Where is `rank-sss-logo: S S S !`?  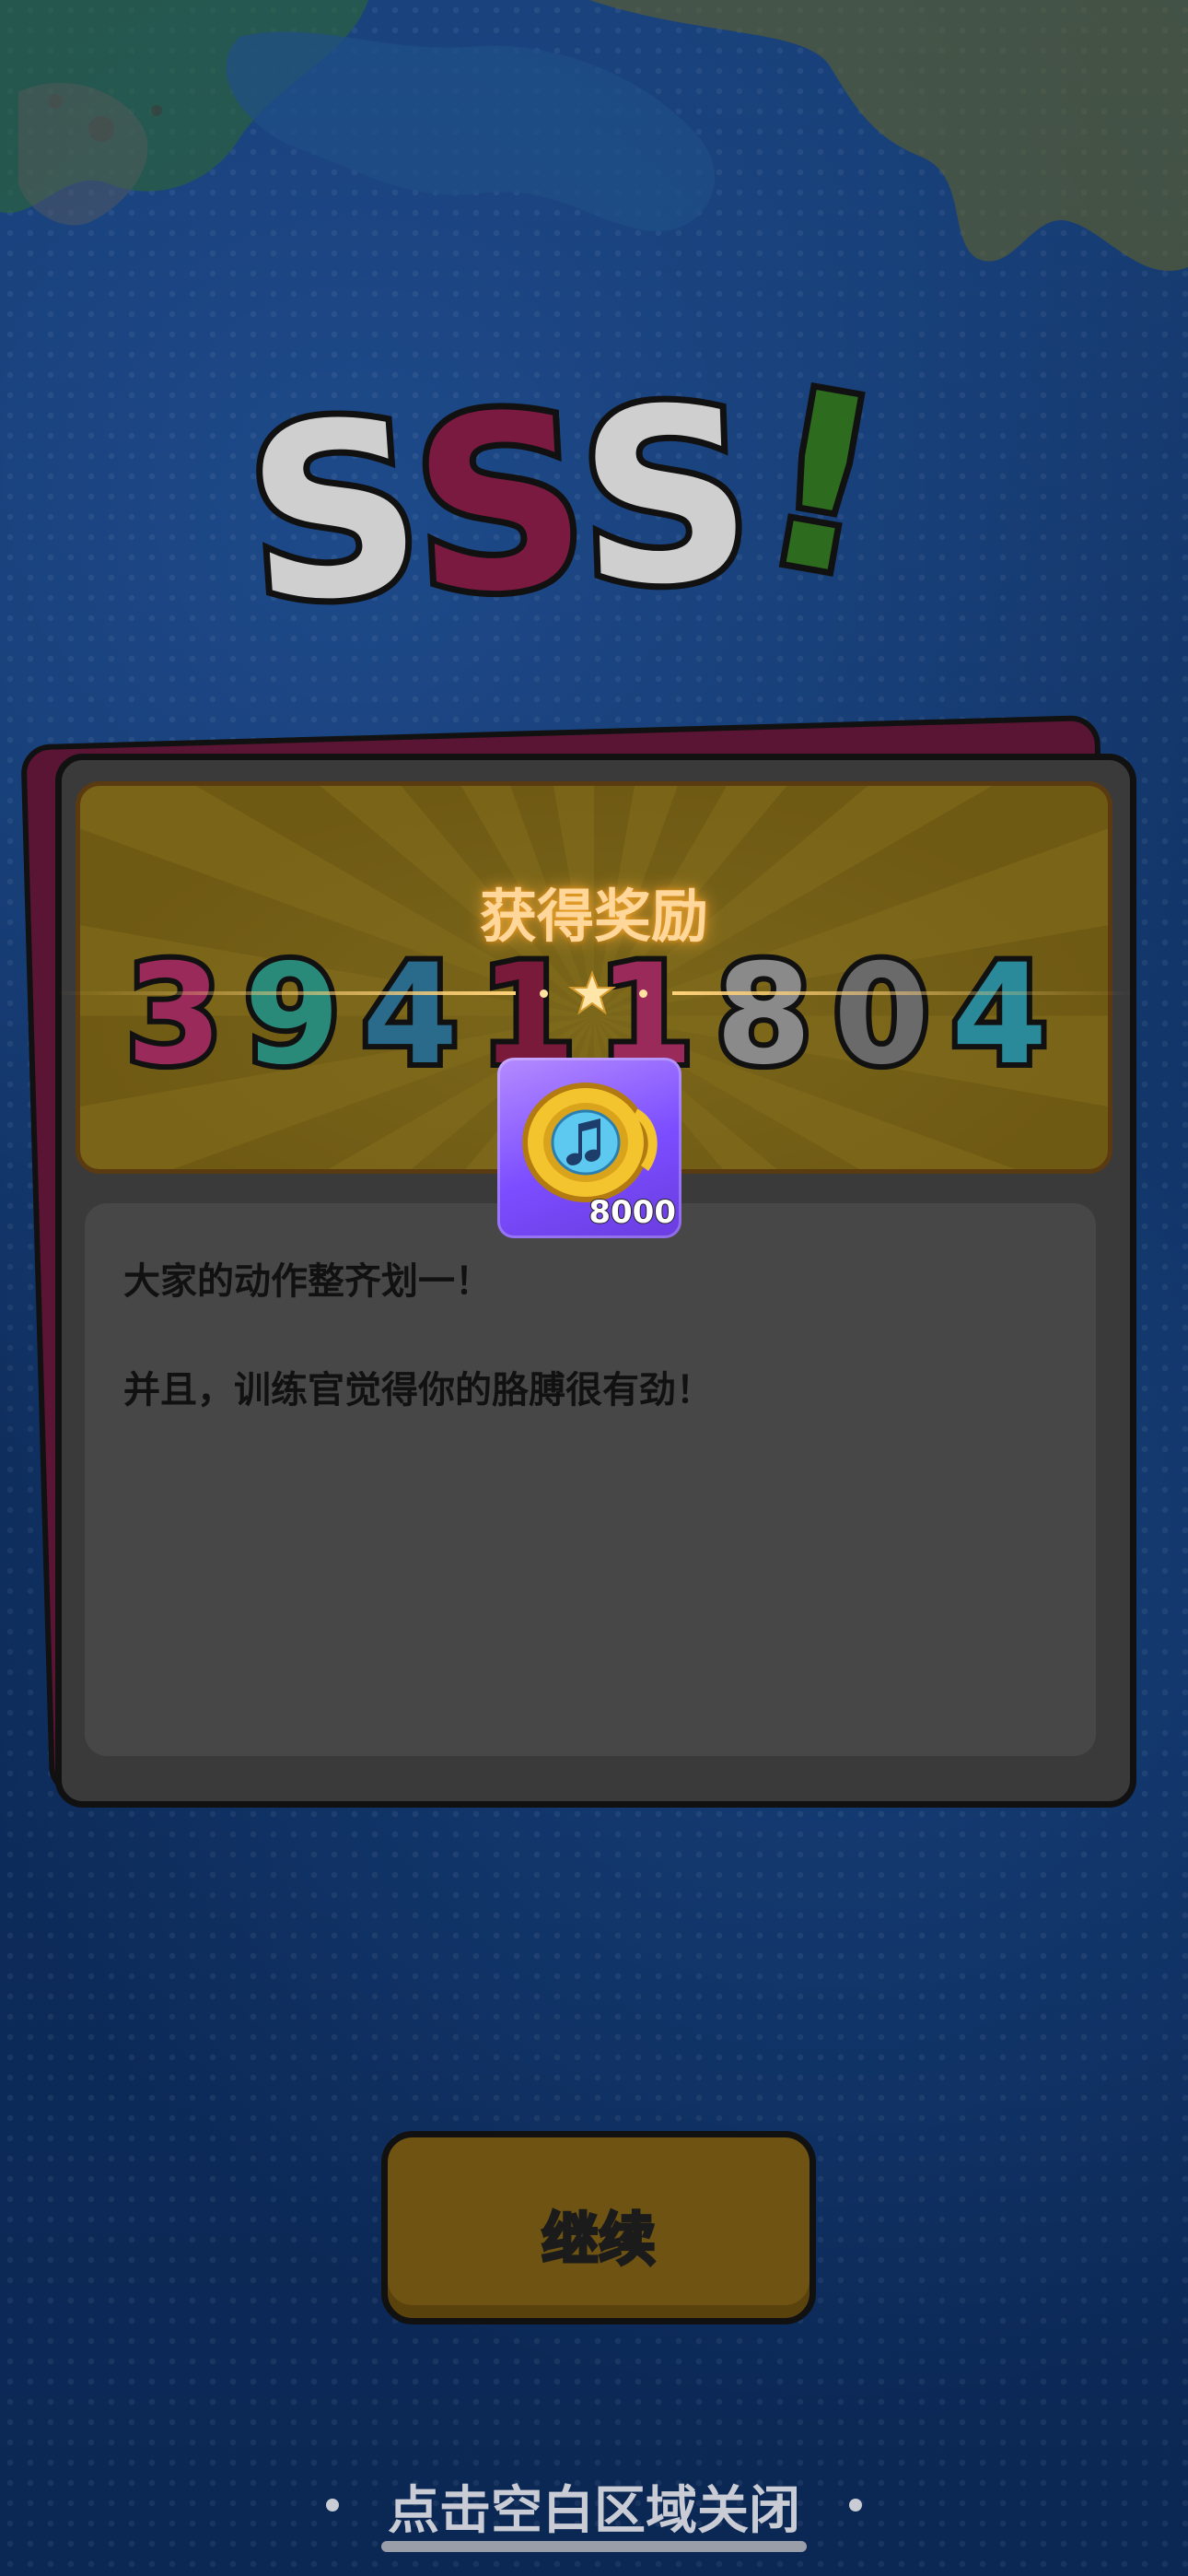
rank-sss-logo: S S S ! is located at coordinates (577, 484).